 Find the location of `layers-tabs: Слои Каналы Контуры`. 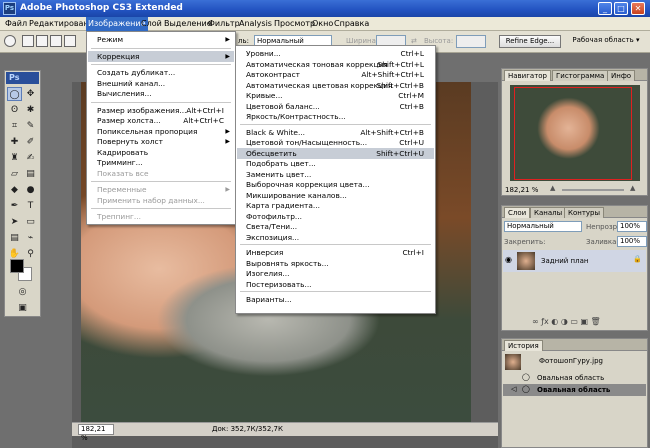

layers-tabs: Слои Каналы Контуры is located at coordinates (574, 212).